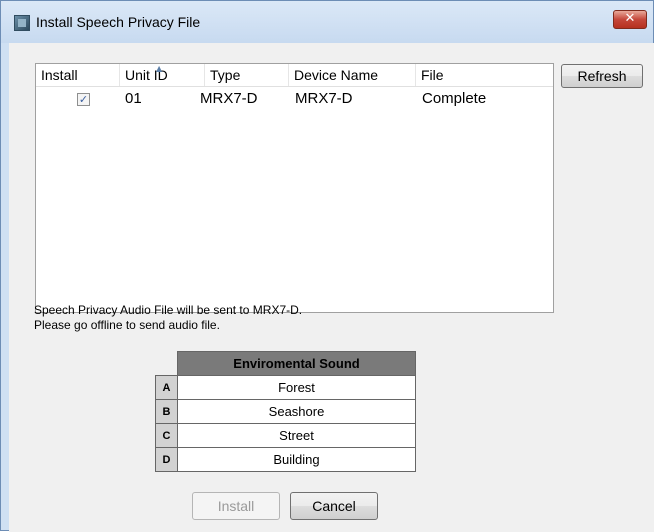 Image resolution: width=654 pixels, height=532 pixels. Describe the element at coordinates (166, 459) in the screenshot. I see `row-letter: D` at that location.